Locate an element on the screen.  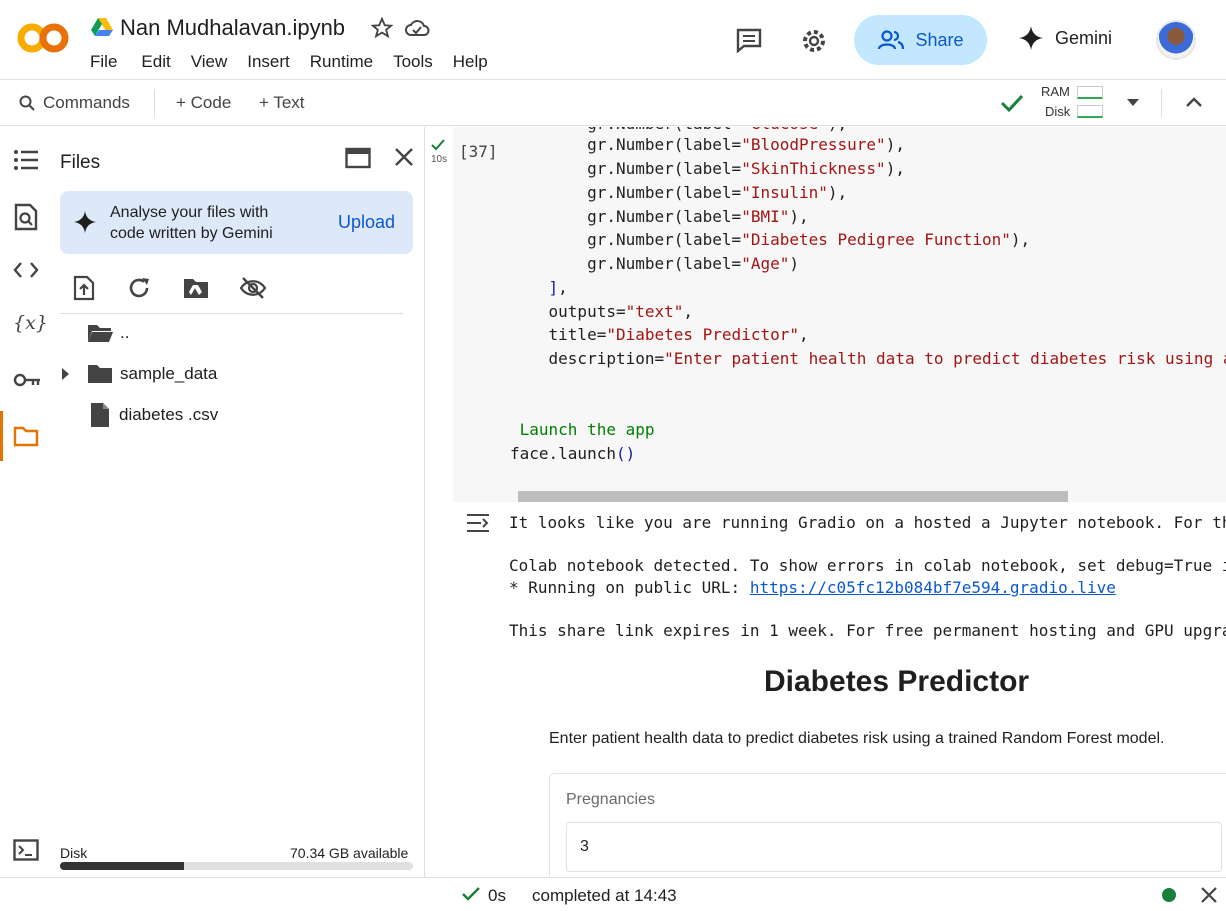
execution-count: [37] is located at coordinates (478, 151).